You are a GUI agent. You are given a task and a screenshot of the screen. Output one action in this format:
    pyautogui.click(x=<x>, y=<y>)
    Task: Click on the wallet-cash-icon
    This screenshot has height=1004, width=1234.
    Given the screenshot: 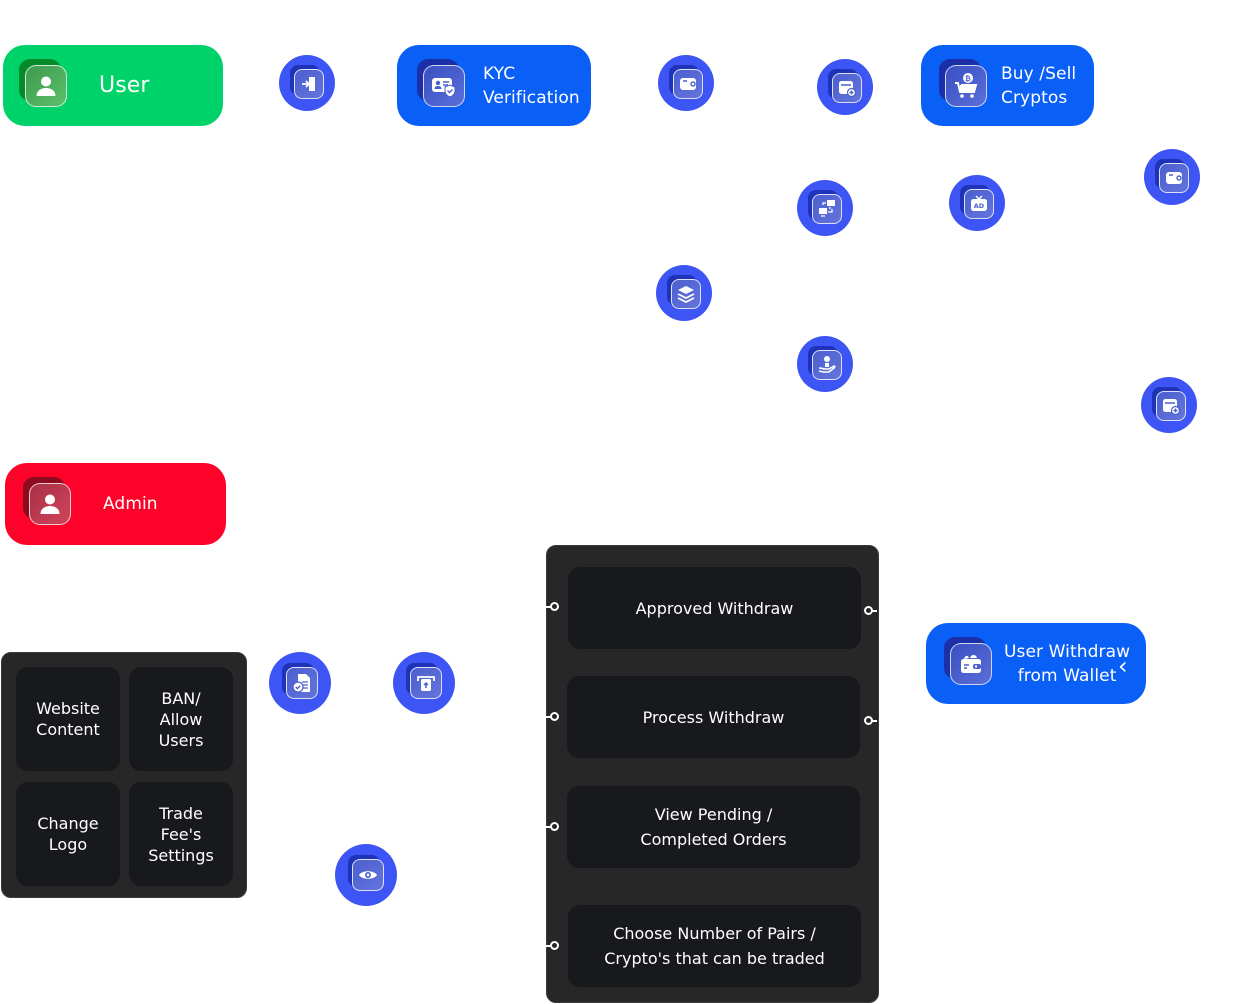 What is the action you would take?
    pyautogui.click(x=971, y=663)
    